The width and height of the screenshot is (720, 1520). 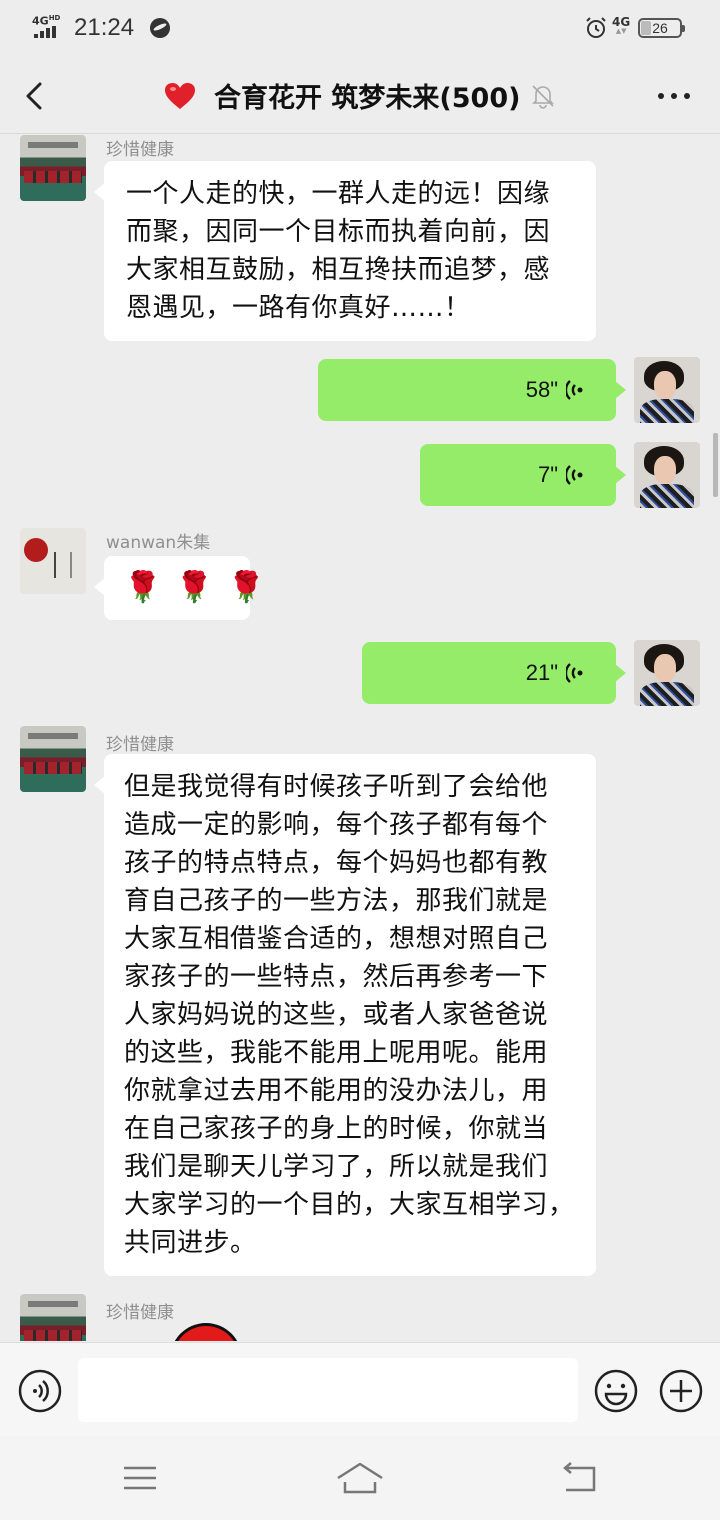 I want to click on status-bar: 4GHD 21:24 4G ▲▼ 26, so click(x=360, y=29).